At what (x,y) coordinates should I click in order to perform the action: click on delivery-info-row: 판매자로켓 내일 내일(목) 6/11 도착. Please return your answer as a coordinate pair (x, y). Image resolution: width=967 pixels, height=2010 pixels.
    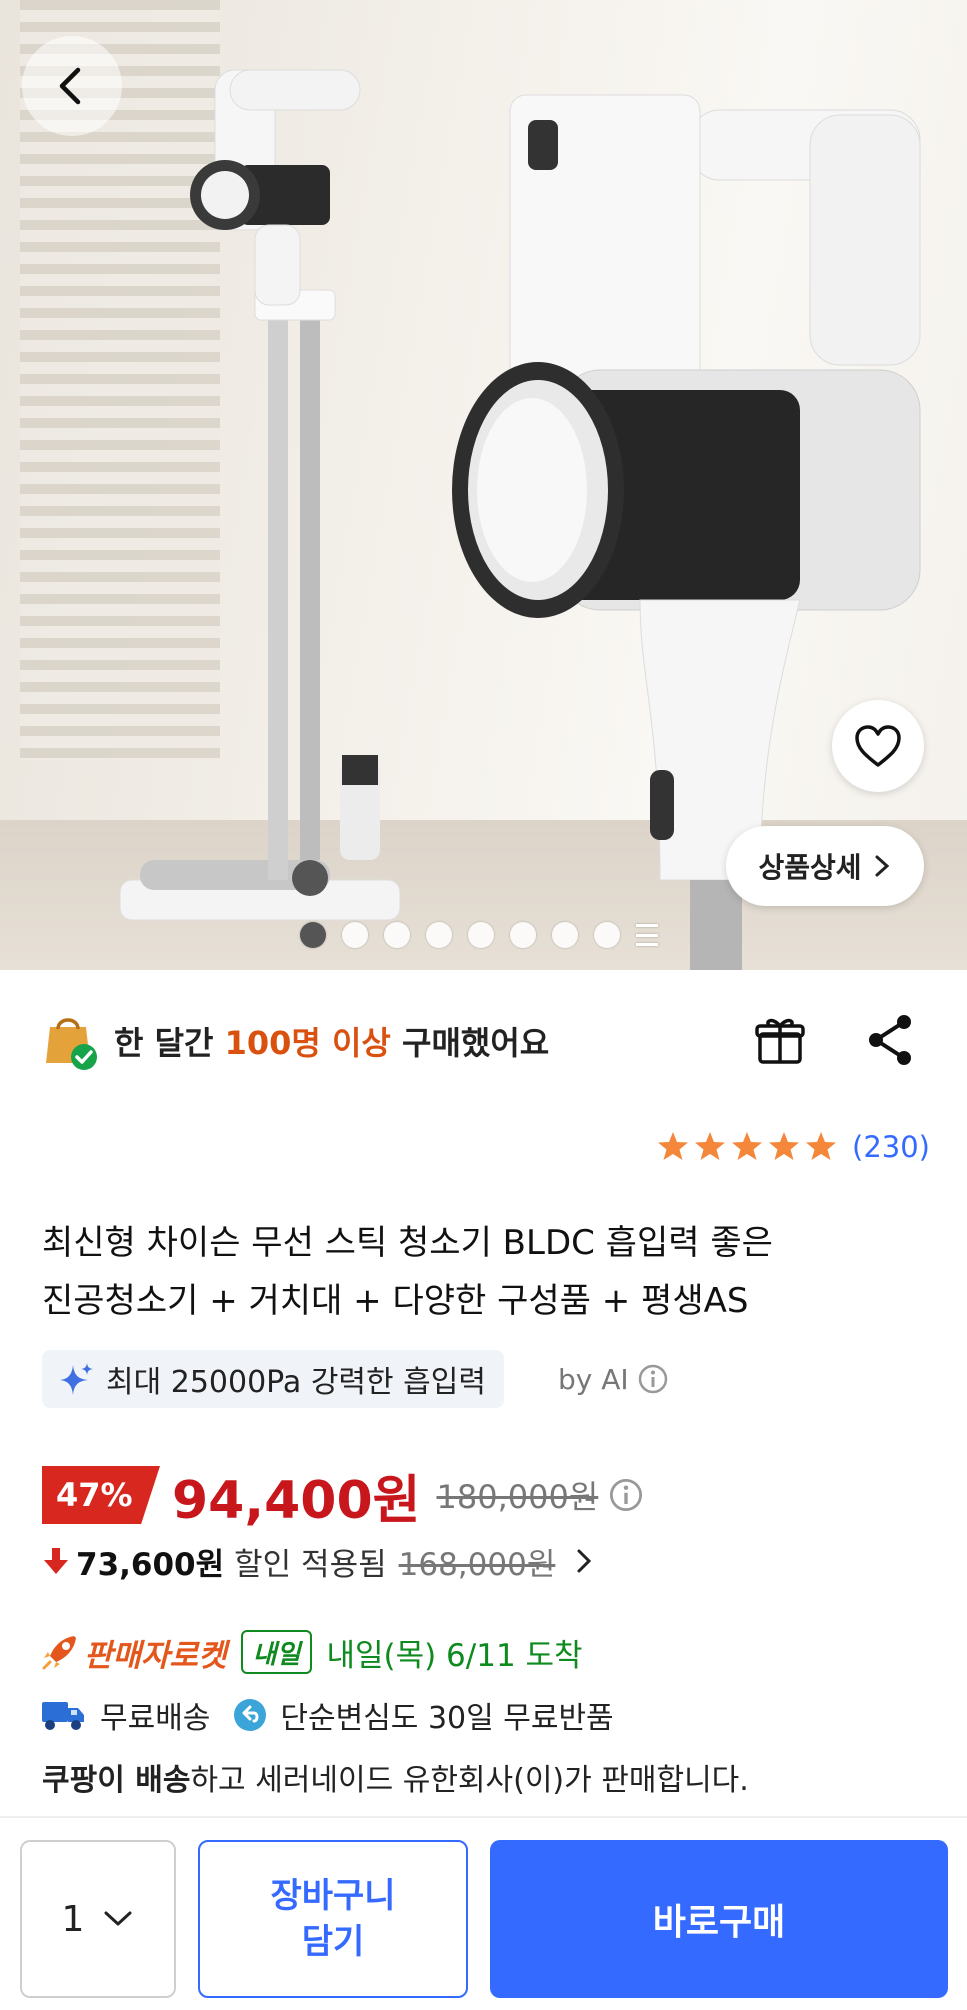
    Looking at the image, I should click on (311, 1652).